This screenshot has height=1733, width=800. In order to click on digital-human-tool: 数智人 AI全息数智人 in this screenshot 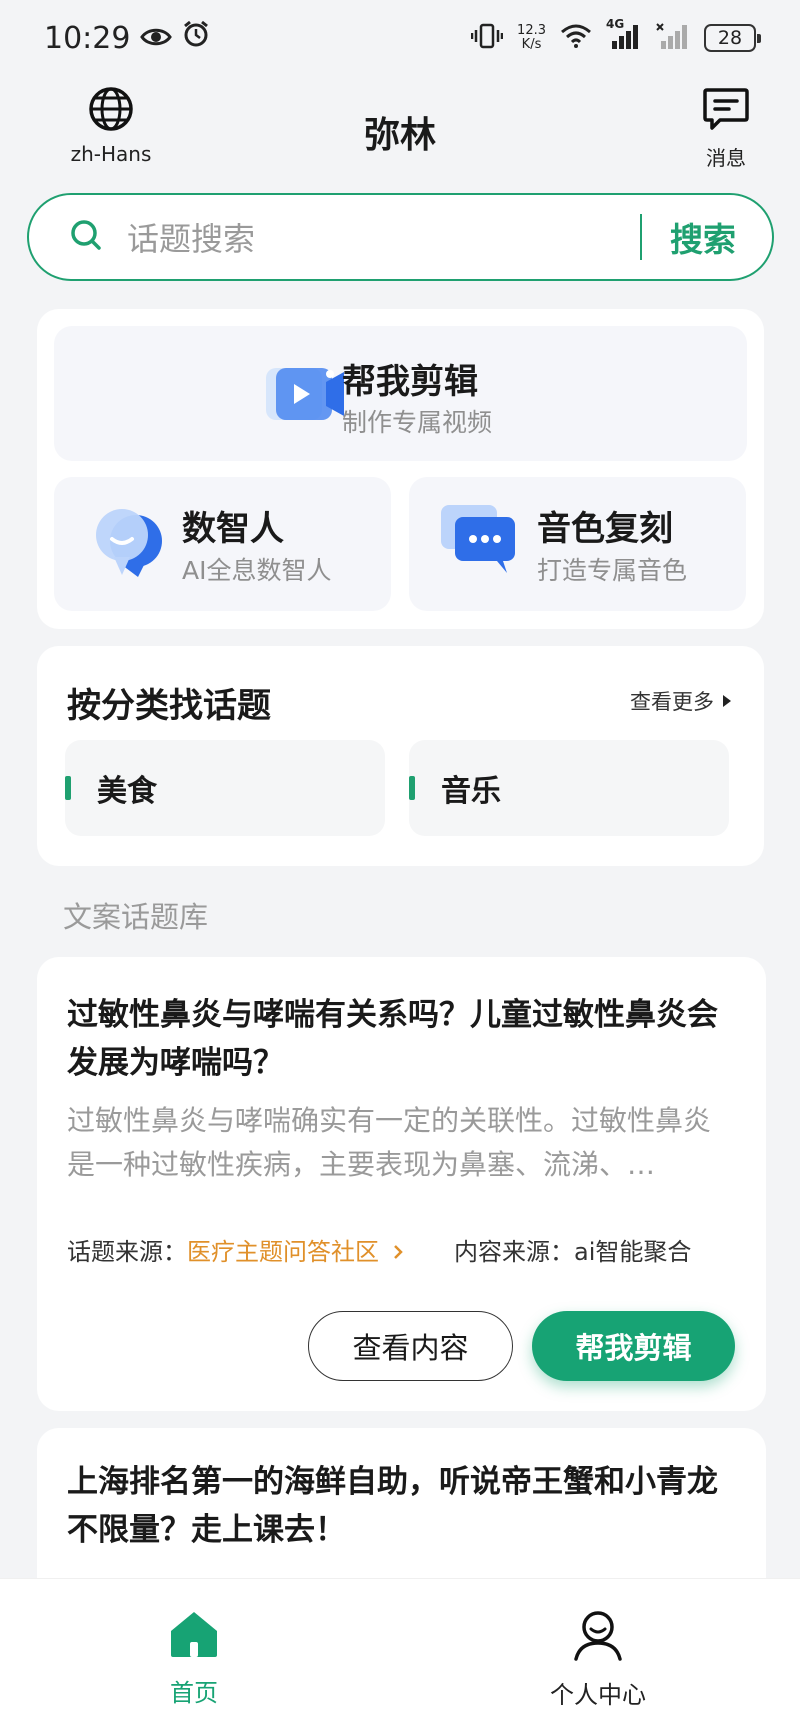, I will do `click(222, 544)`.